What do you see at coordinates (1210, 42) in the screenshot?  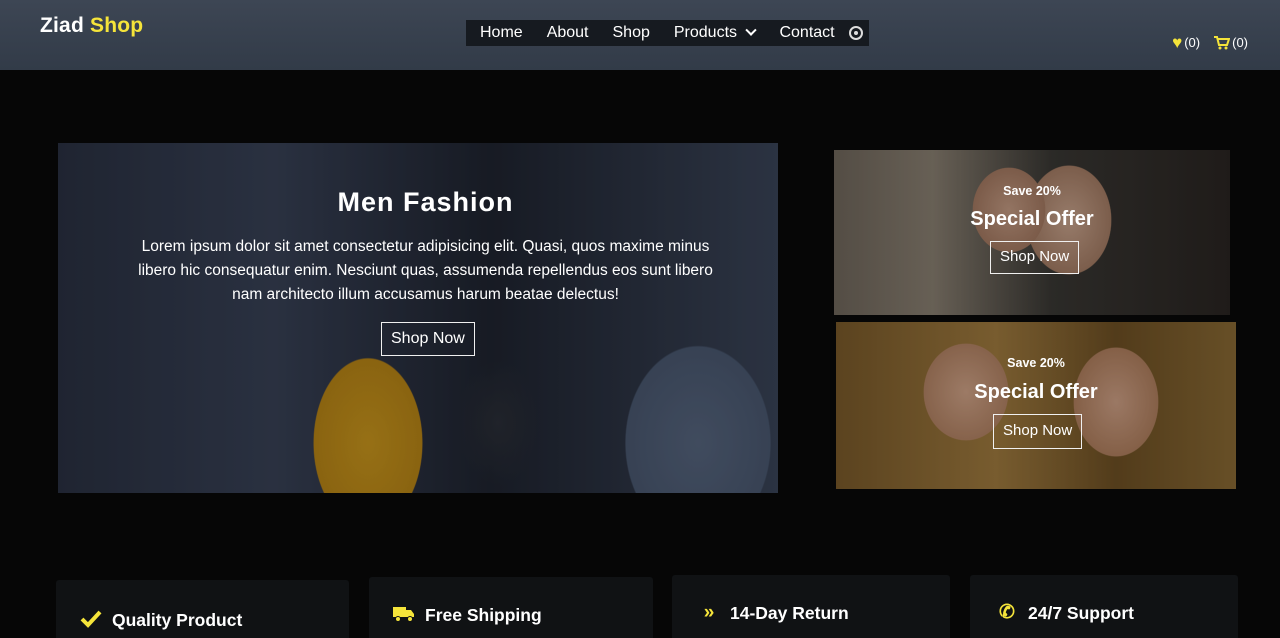 I see `header-actions: ♥ (0) (0)` at bounding box center [1210, 42].